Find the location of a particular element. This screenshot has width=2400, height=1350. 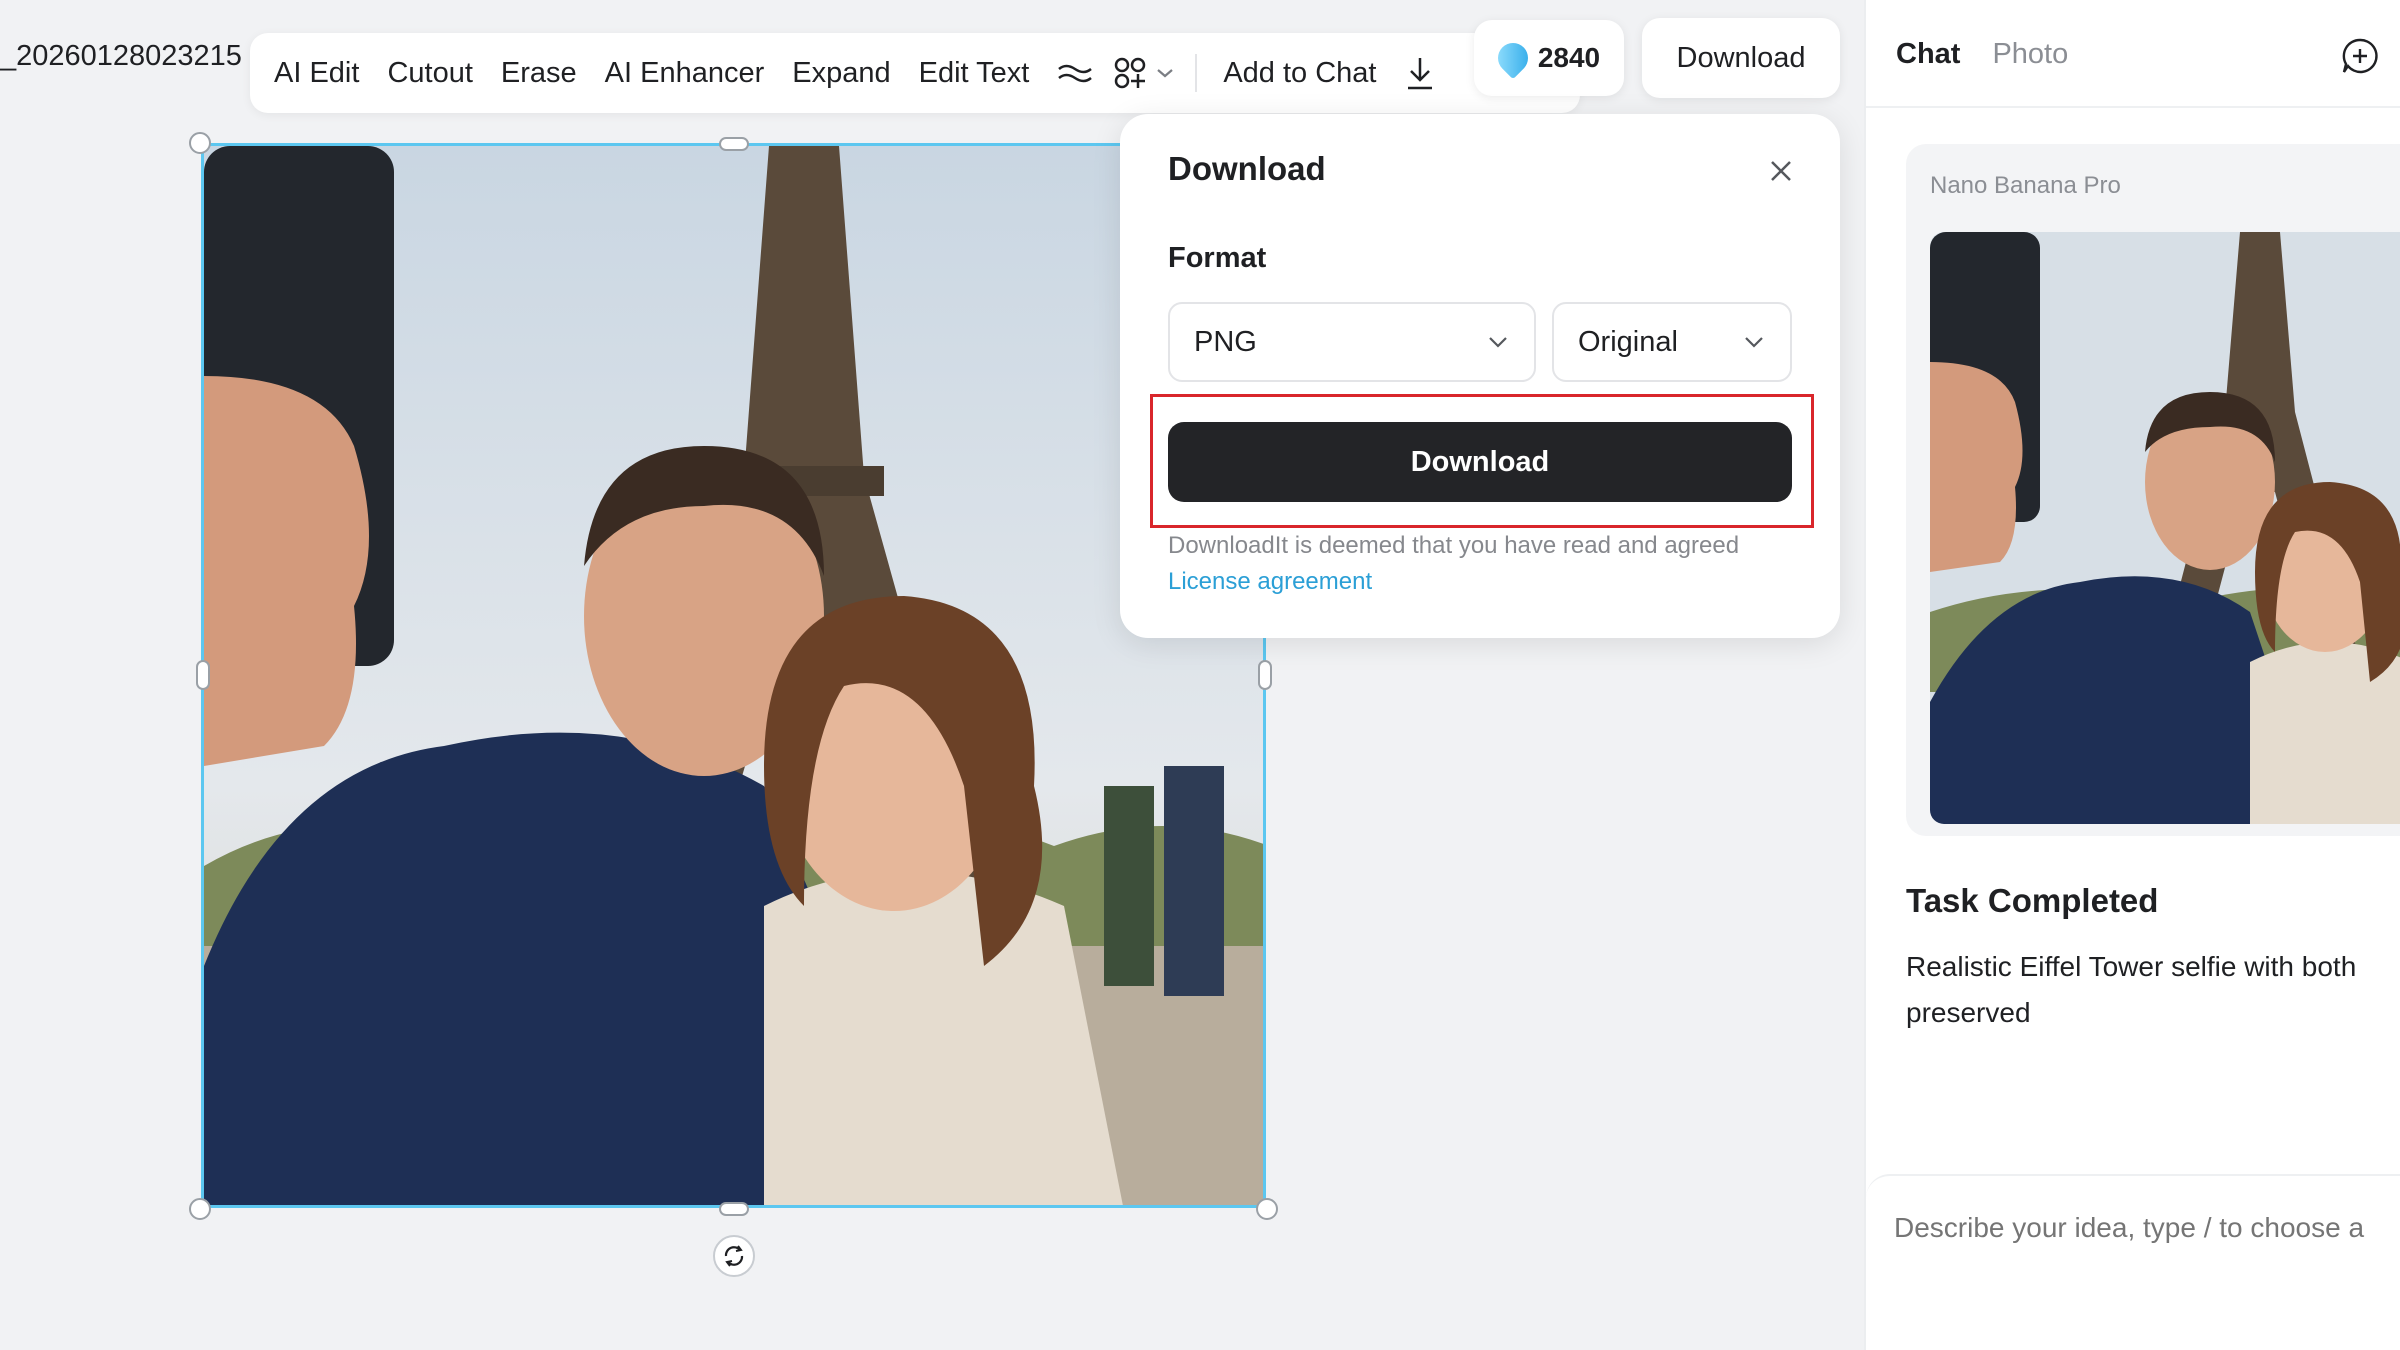

model-name: Nano Banana Pro is located at coordinates (2025, 185).